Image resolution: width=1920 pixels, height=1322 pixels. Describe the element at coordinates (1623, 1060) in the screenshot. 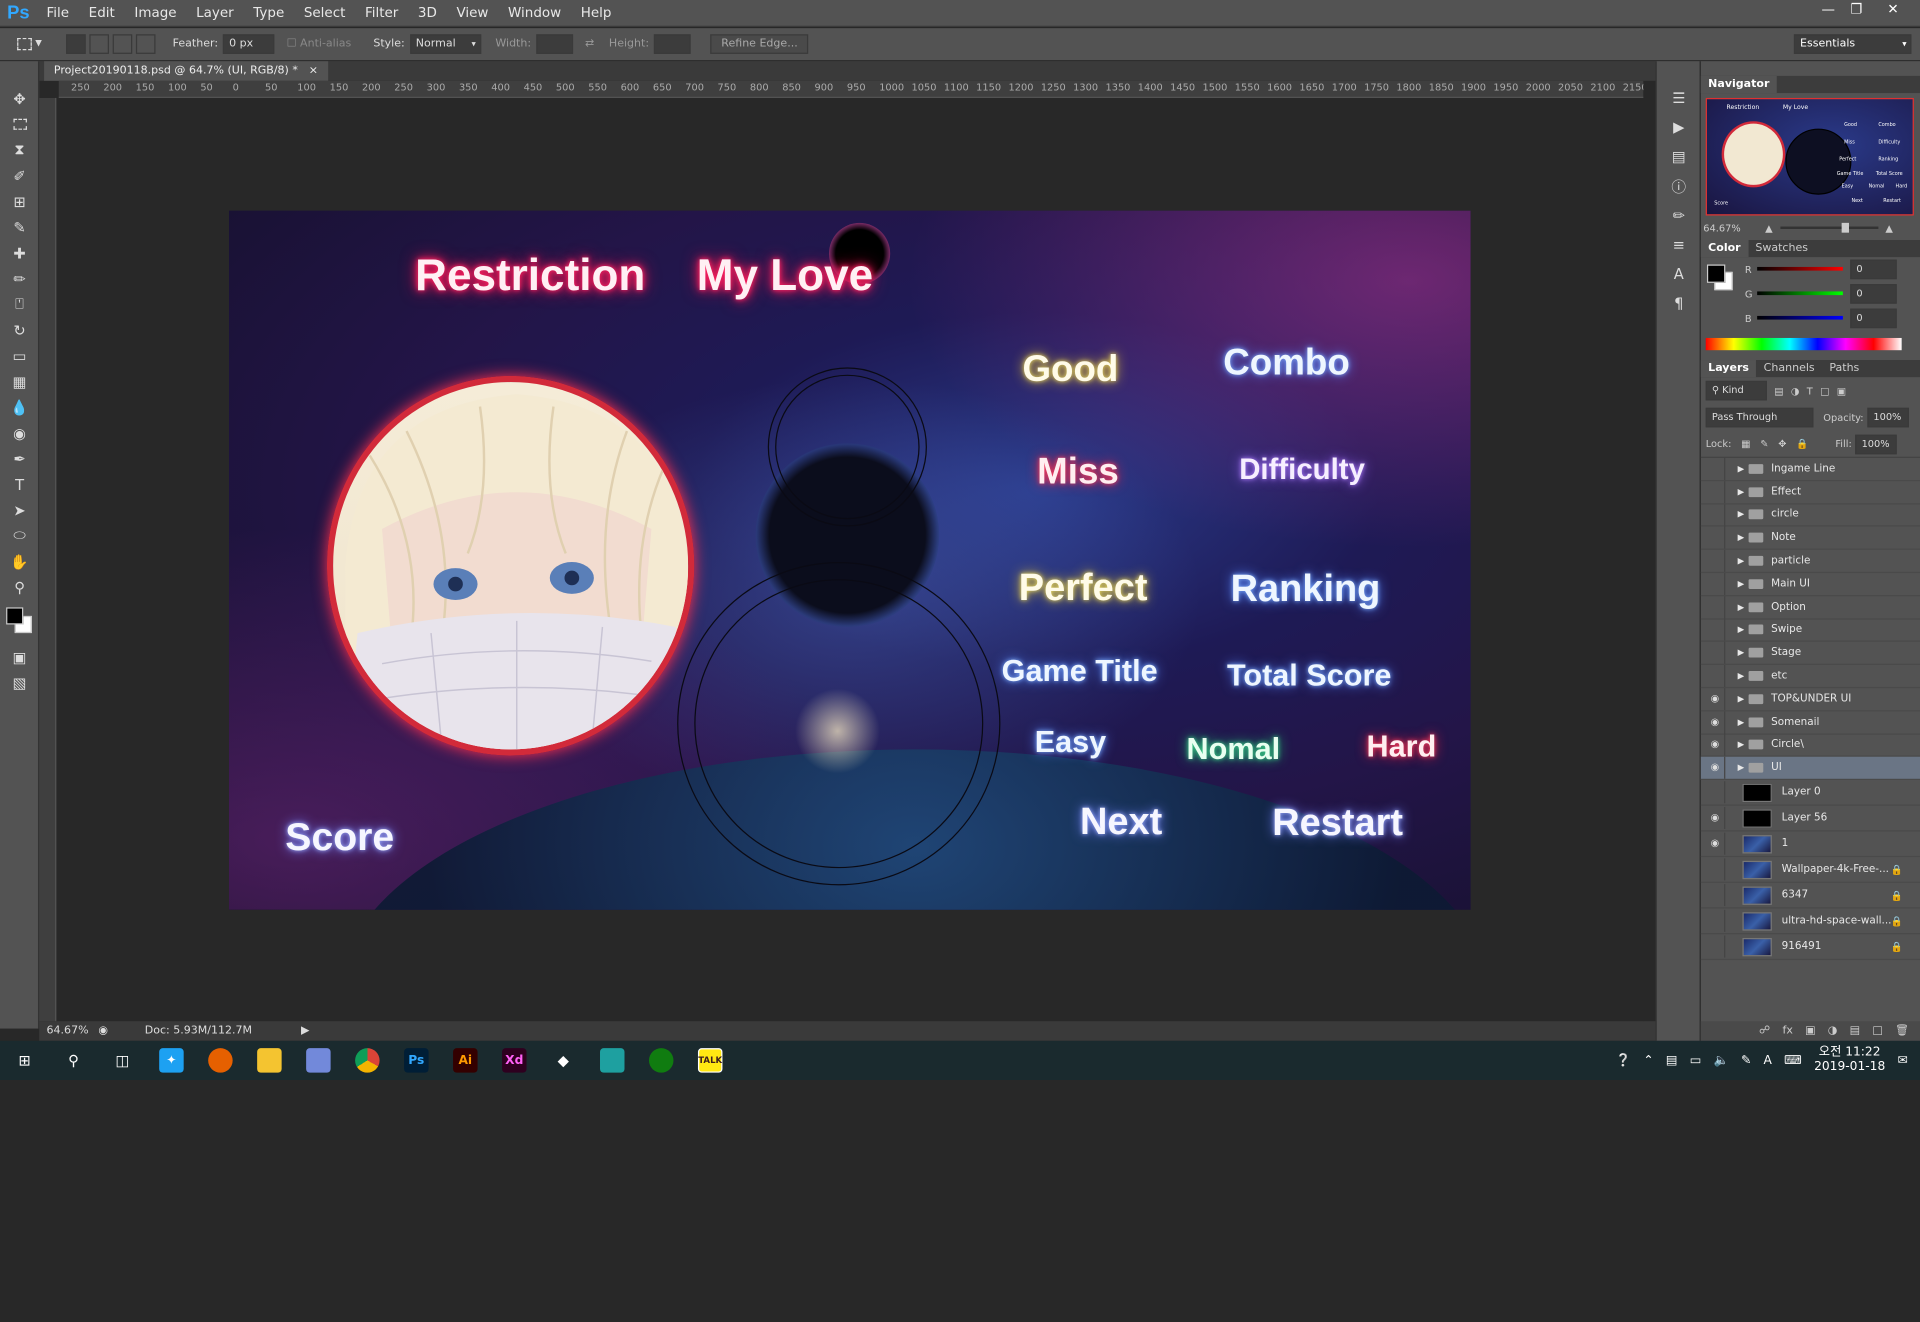

I see `help-tray-icon: ❔` at that location.